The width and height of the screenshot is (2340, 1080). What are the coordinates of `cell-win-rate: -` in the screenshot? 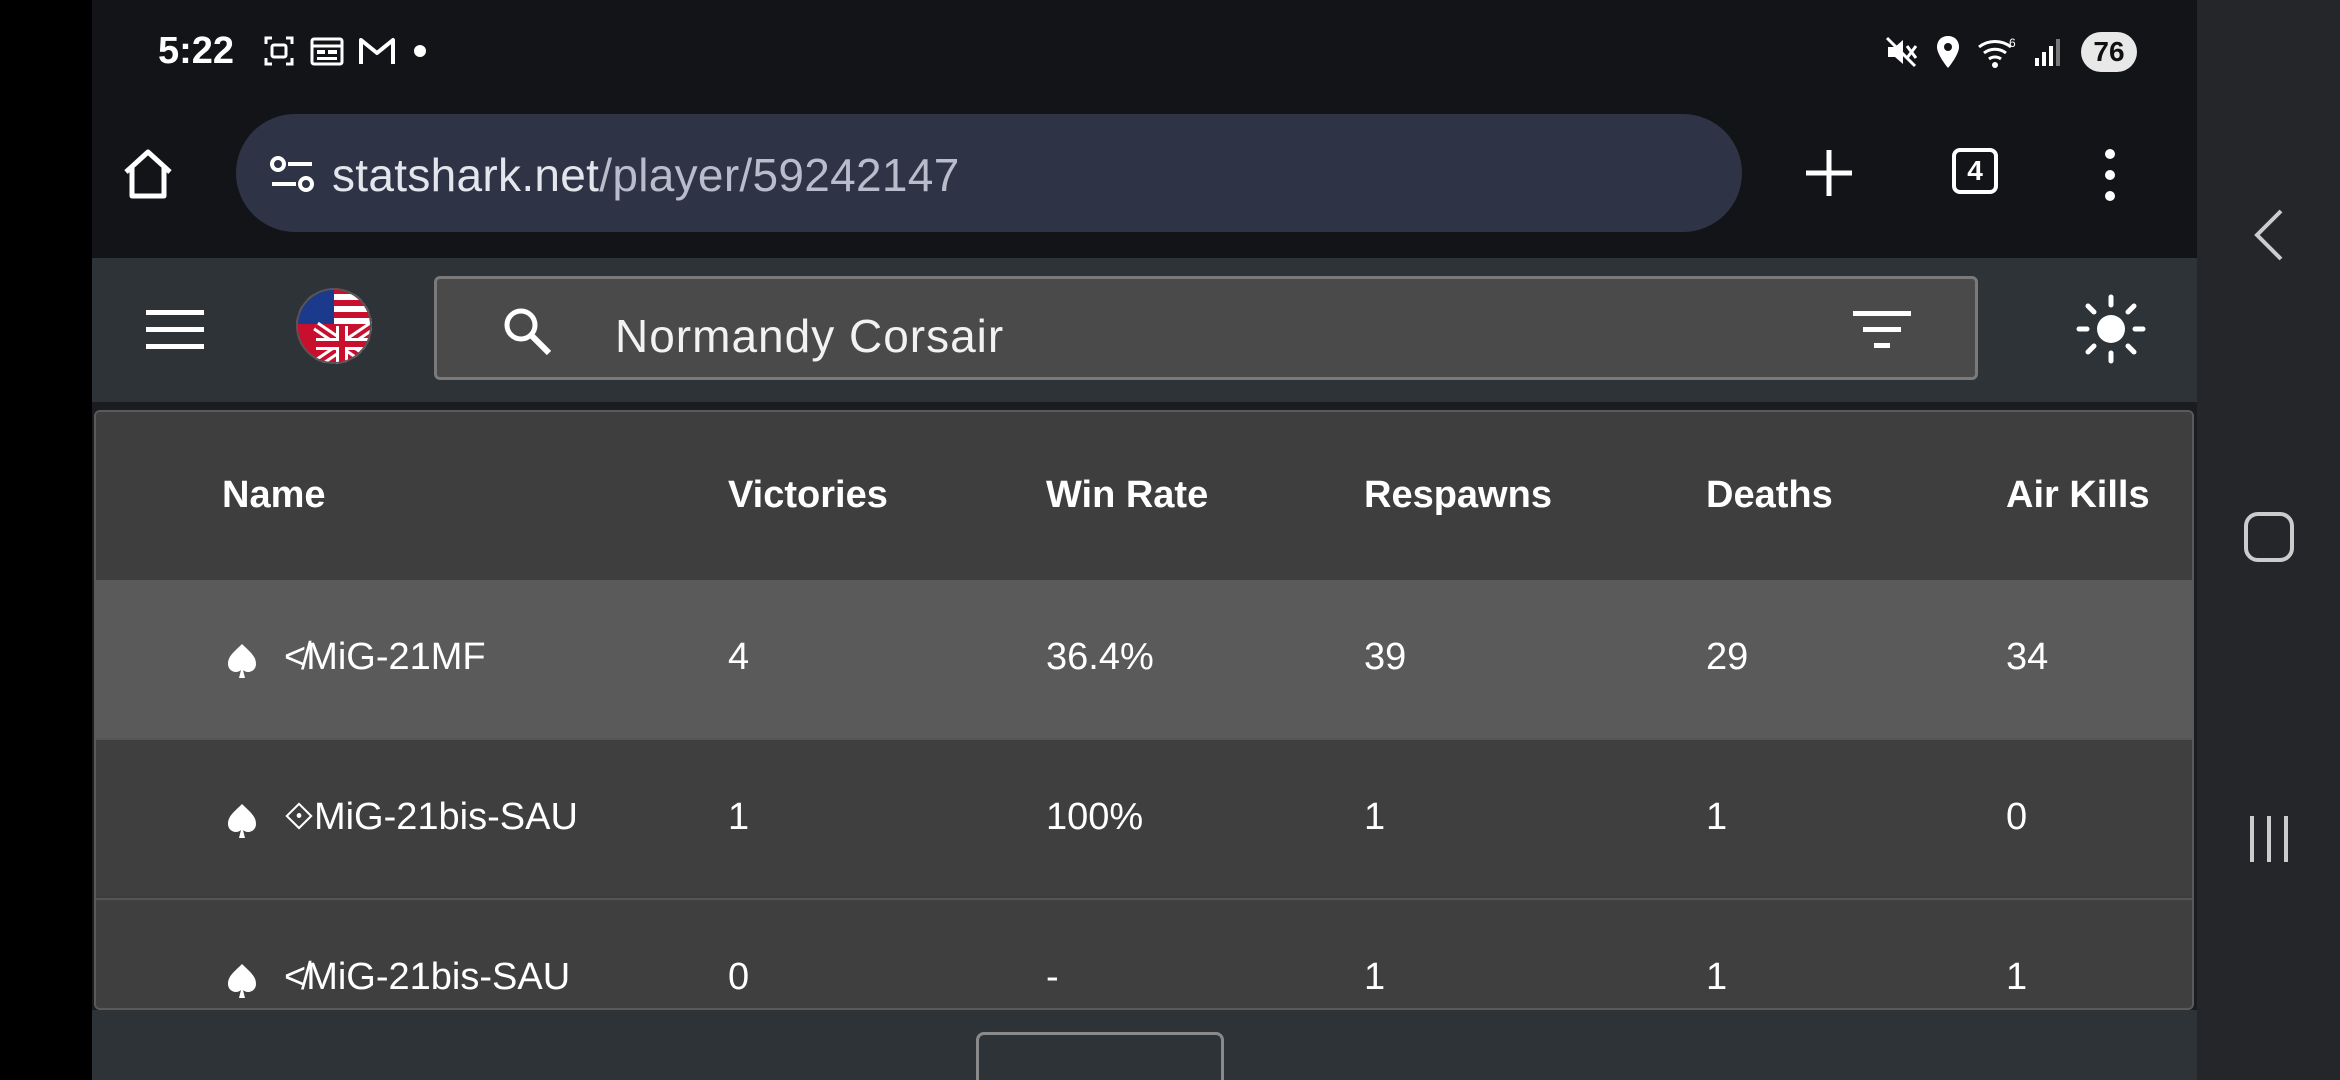 It's located at (1052, 977).